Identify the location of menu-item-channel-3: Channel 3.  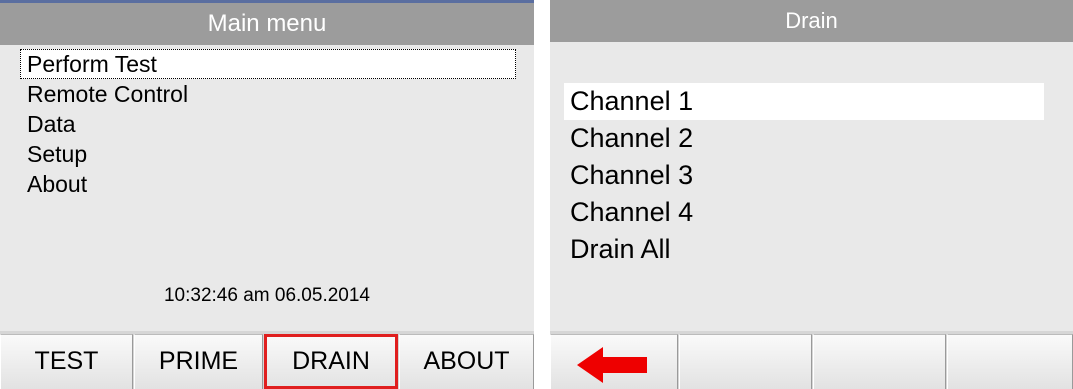
(804, 175).